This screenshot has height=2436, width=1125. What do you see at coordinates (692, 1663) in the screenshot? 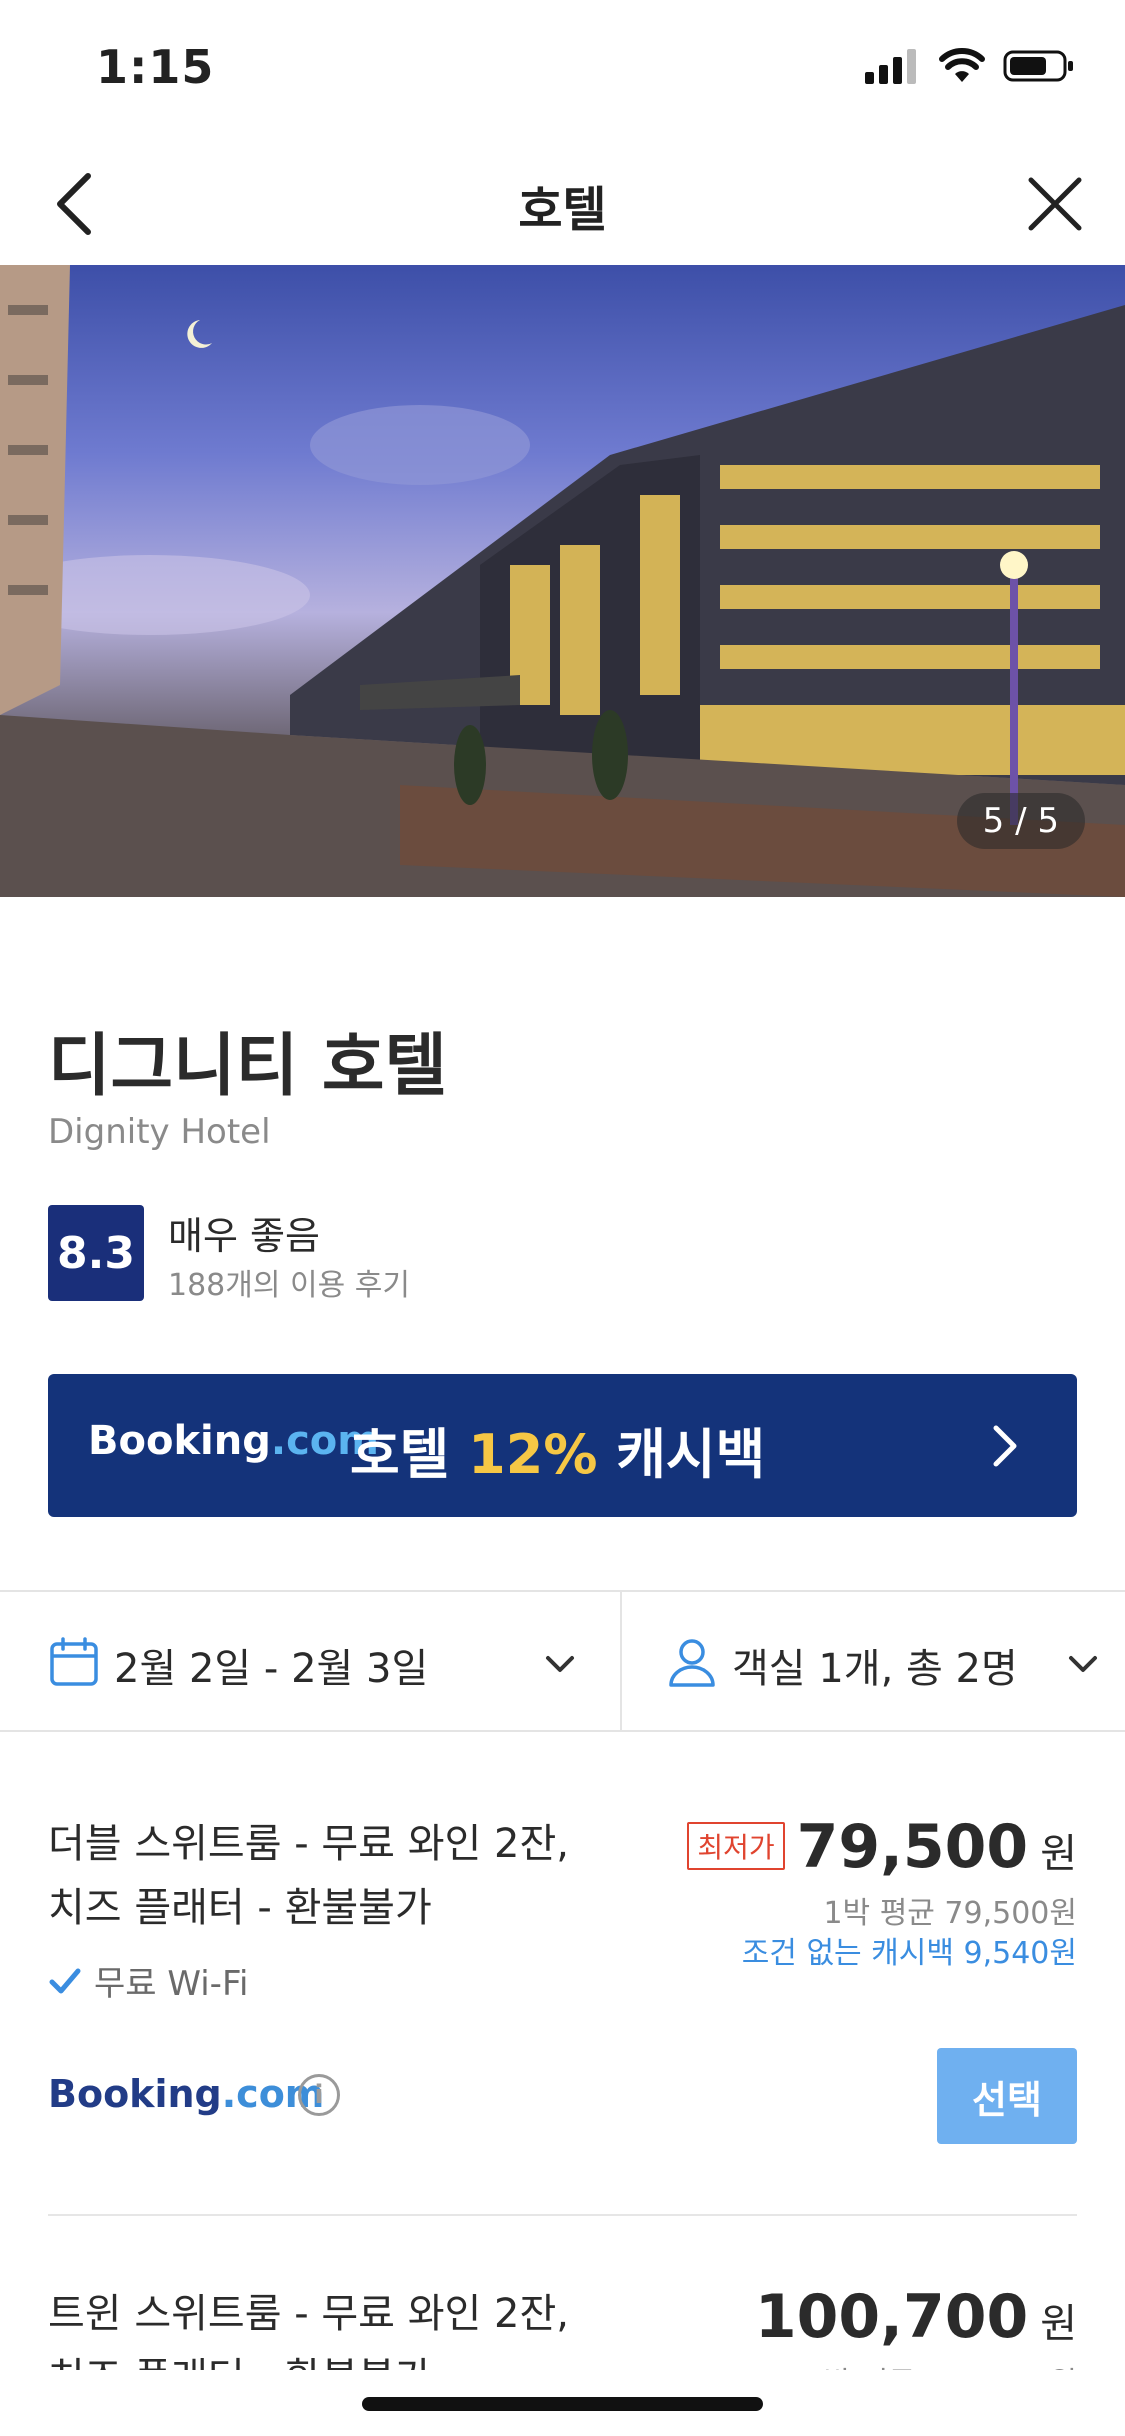
I see `person-icon` at bounding box center [692, 1663].